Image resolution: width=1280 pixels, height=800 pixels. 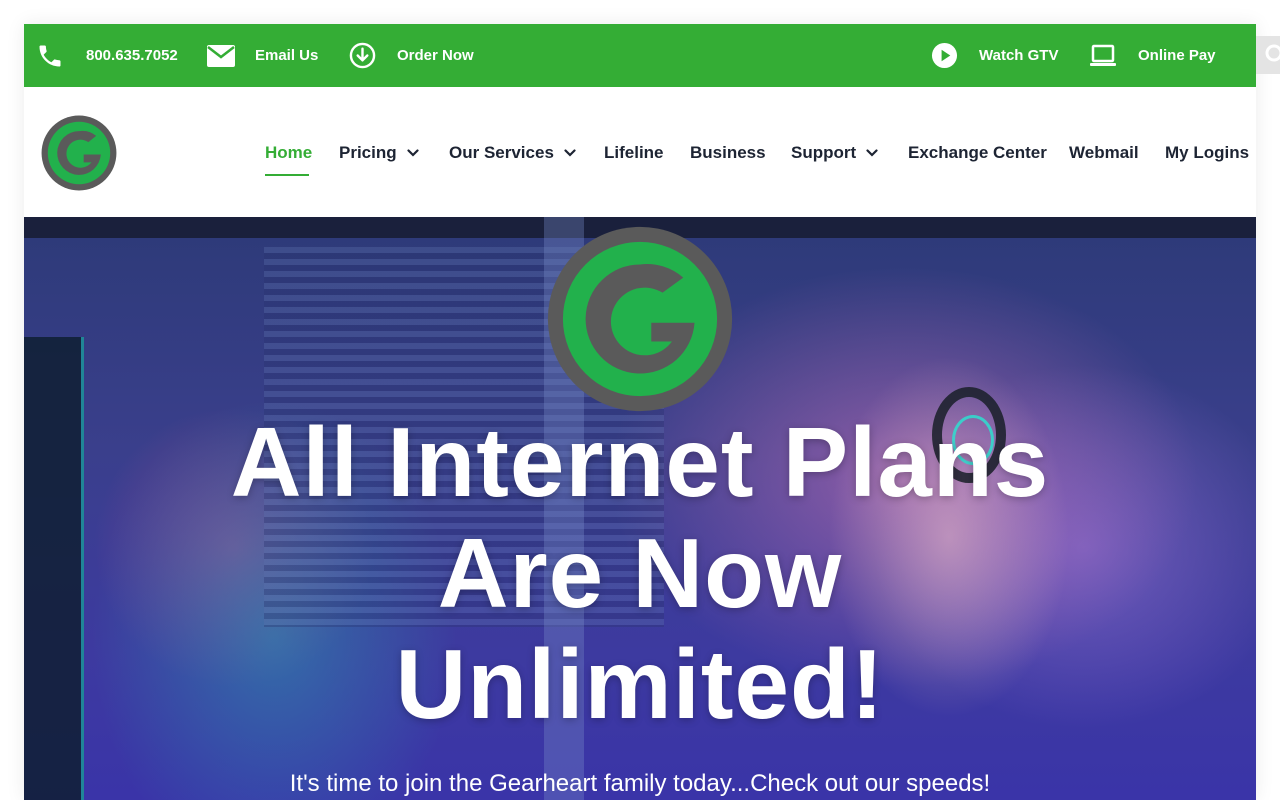 I want to click on nav-pricing: Pricing, so click(x=379, y=153).